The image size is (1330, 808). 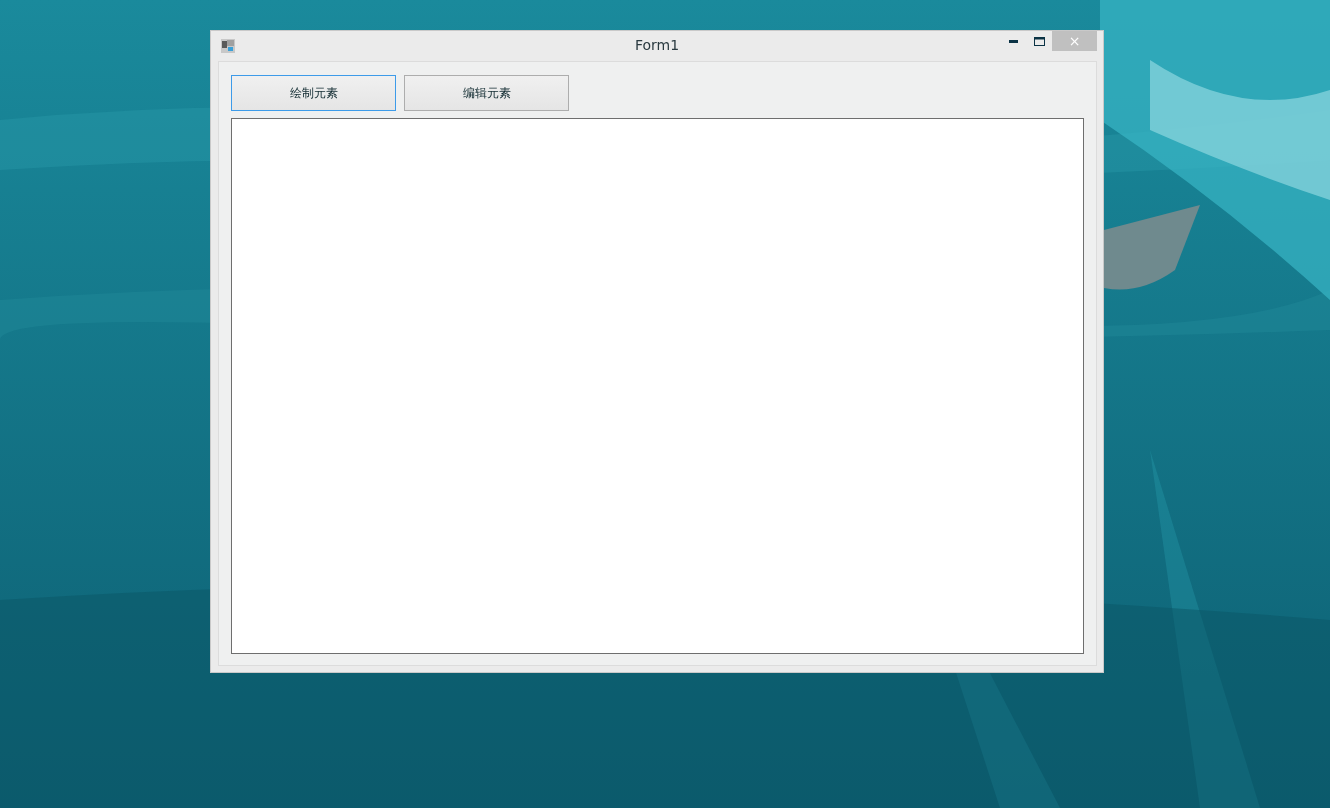 What do you see at coordinates (657, 45) in the screenshot?
I see `window-title: Form1` at bounding box center [657, 45].